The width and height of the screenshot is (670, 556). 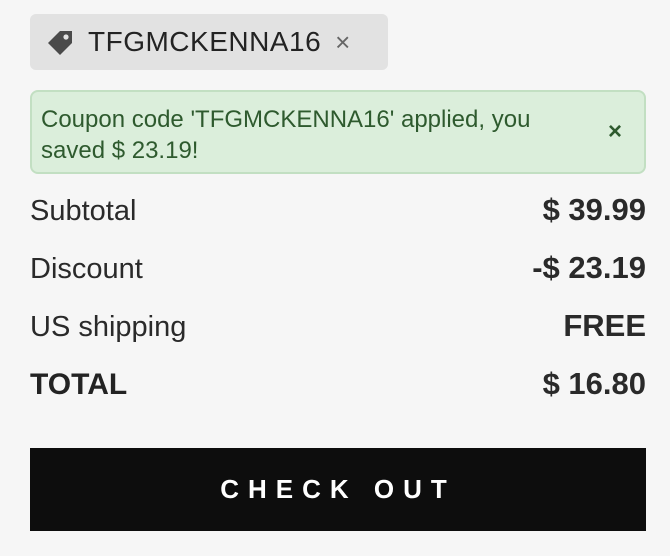 What do you see at coordinates (338, 489) in the screenshot?
I see `checkout-button: CHECK OUT` at bounding box center [338, 489].